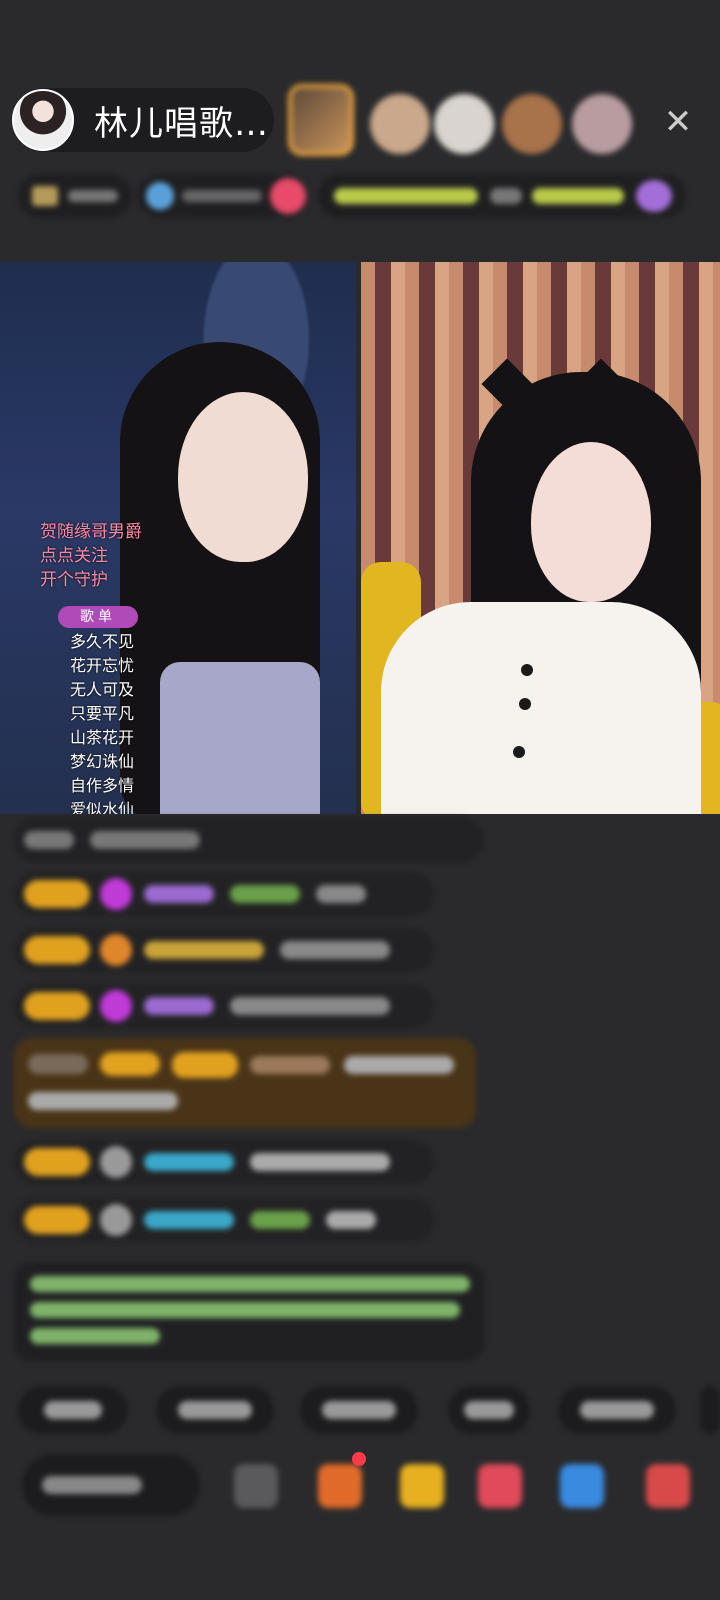 This screenshot has width=720, height=1600. I want to click on game-icon, so click(582, 1486).